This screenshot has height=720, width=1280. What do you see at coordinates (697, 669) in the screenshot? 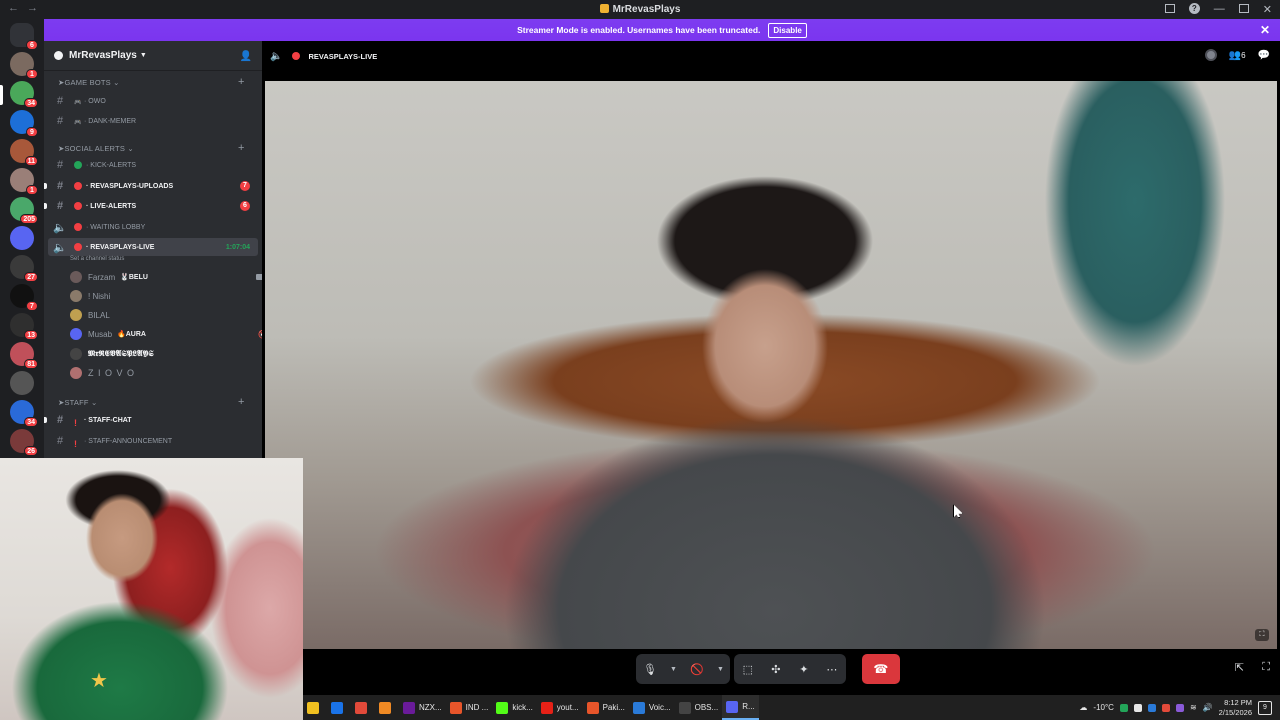
I see `camera-off-icon: 🚫` at bounding box center [697, 669].